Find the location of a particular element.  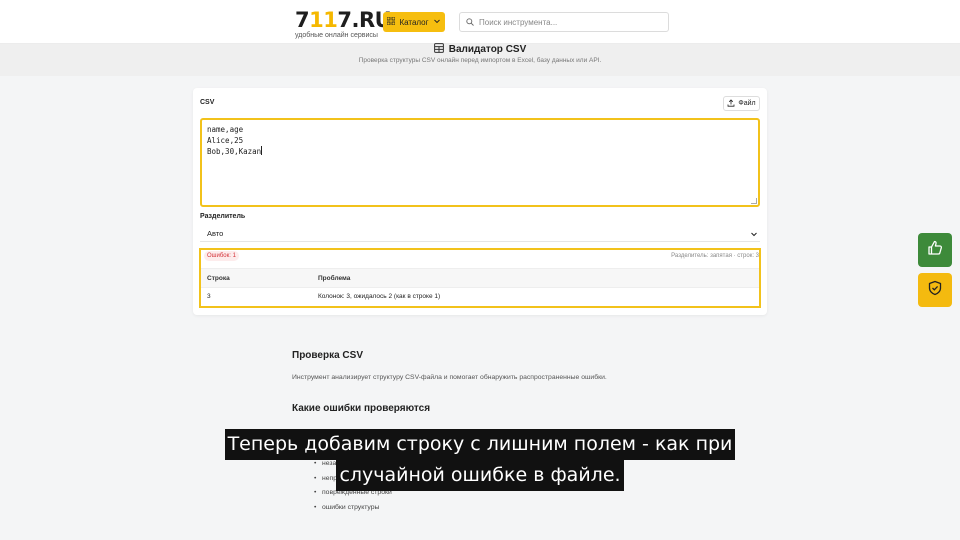

delimiter-value: Авто is located at coordinates (215, 233).